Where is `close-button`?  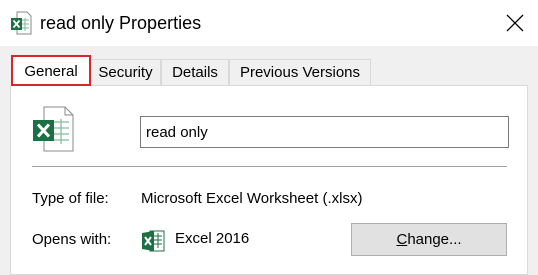 close-button is located at coordinates (515, 23).